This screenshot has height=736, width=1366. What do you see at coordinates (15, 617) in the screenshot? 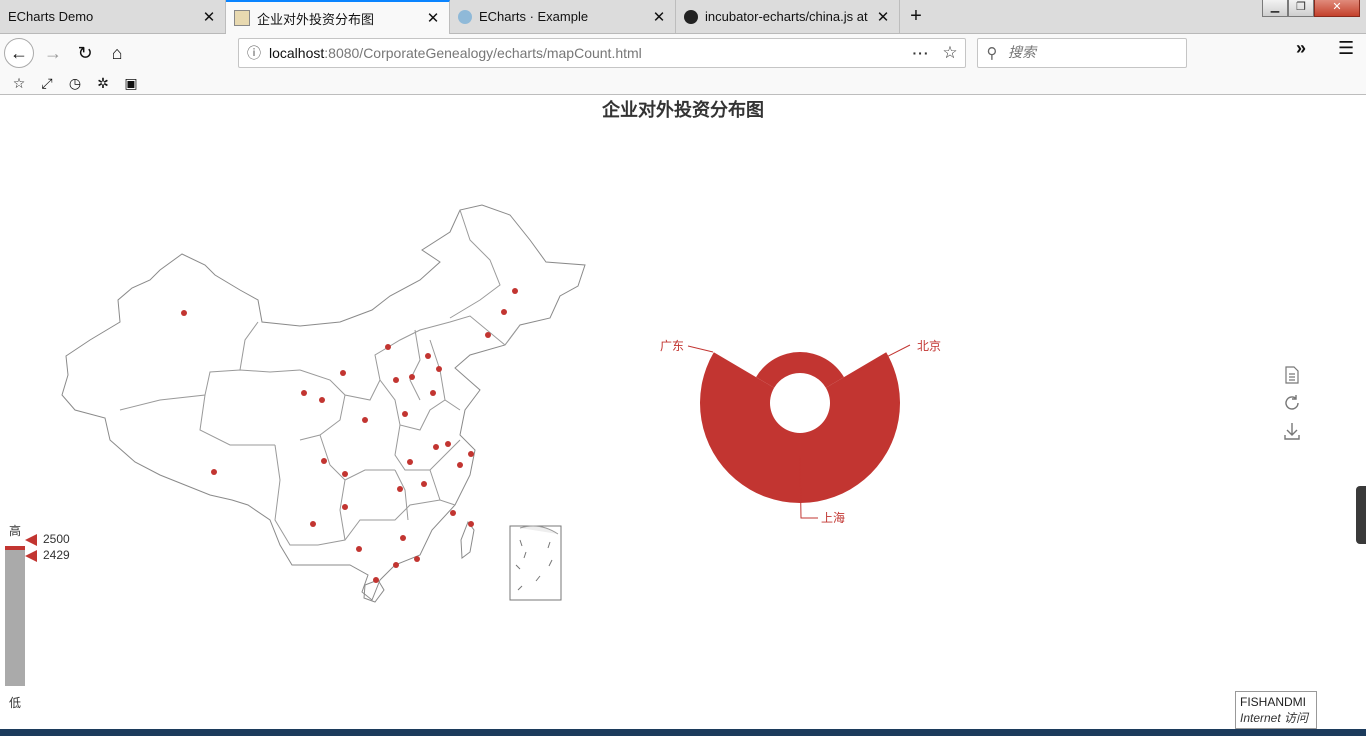
I see `visual-map-bar` at bounding box center [15, 617].